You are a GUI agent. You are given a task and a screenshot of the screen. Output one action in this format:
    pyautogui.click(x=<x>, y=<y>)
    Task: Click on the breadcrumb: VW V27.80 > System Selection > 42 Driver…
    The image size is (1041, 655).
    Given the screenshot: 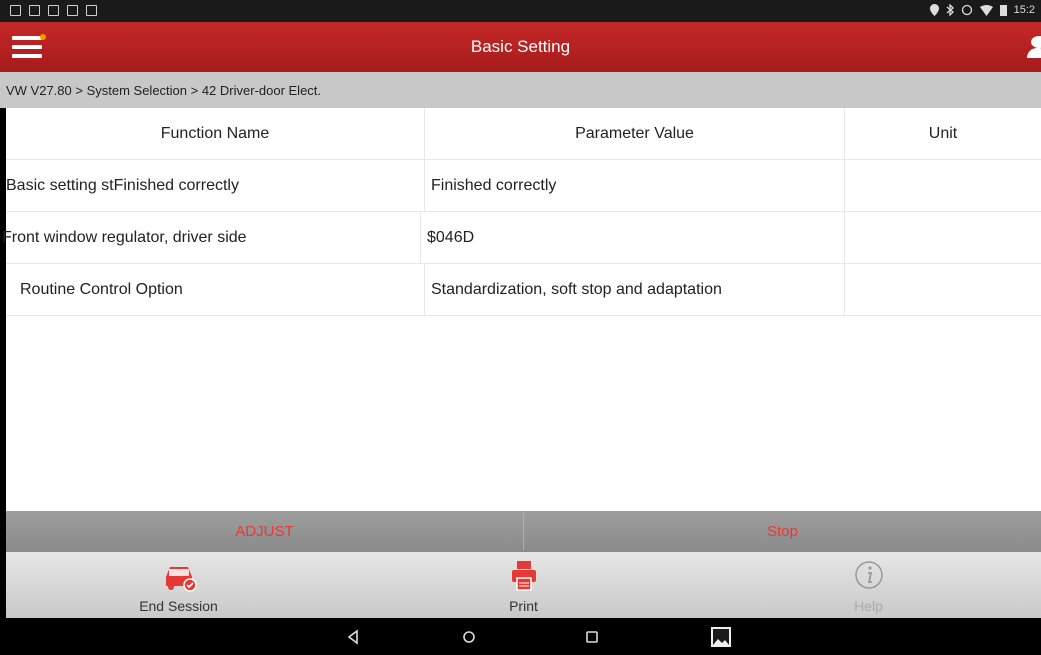 What is the action you would take?
    pyautogui.click(x=520, y=90)
    